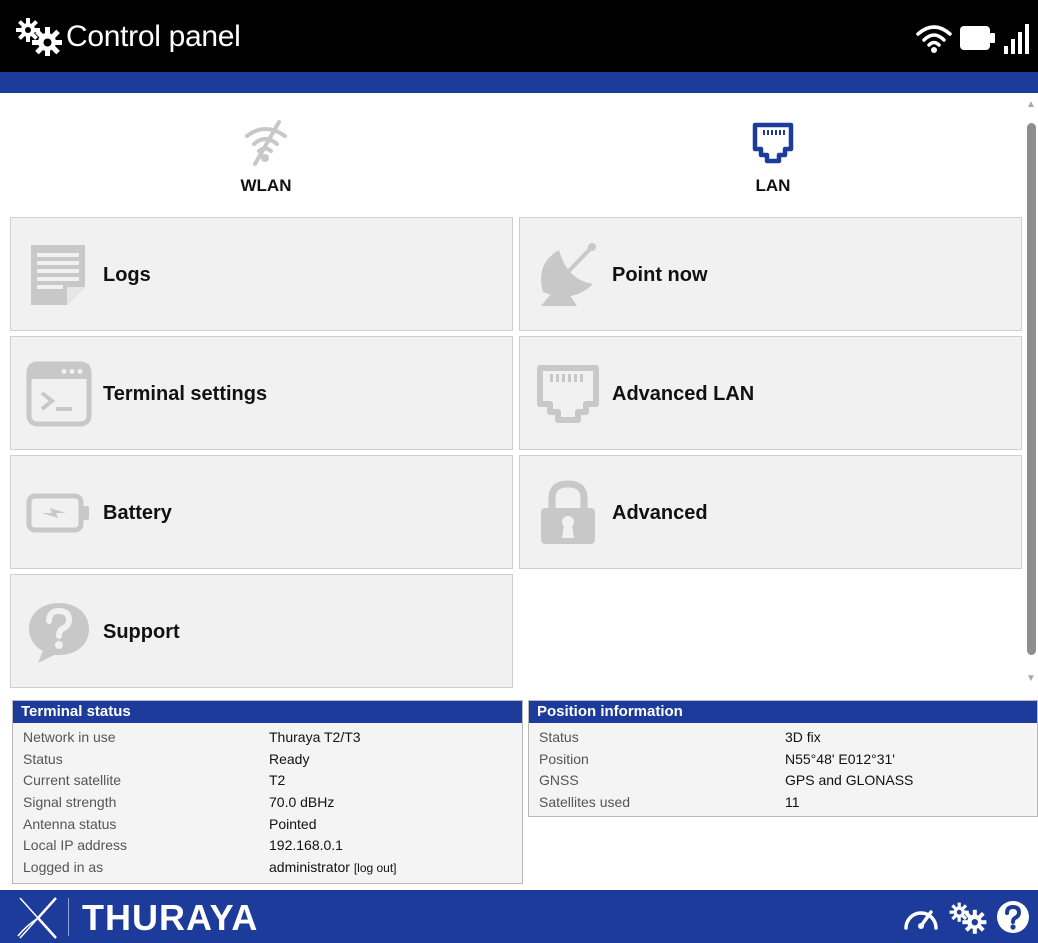  Describe the element at coordinates (519, 36) in the screenshot. I see `top-header: Control panel` at that location.